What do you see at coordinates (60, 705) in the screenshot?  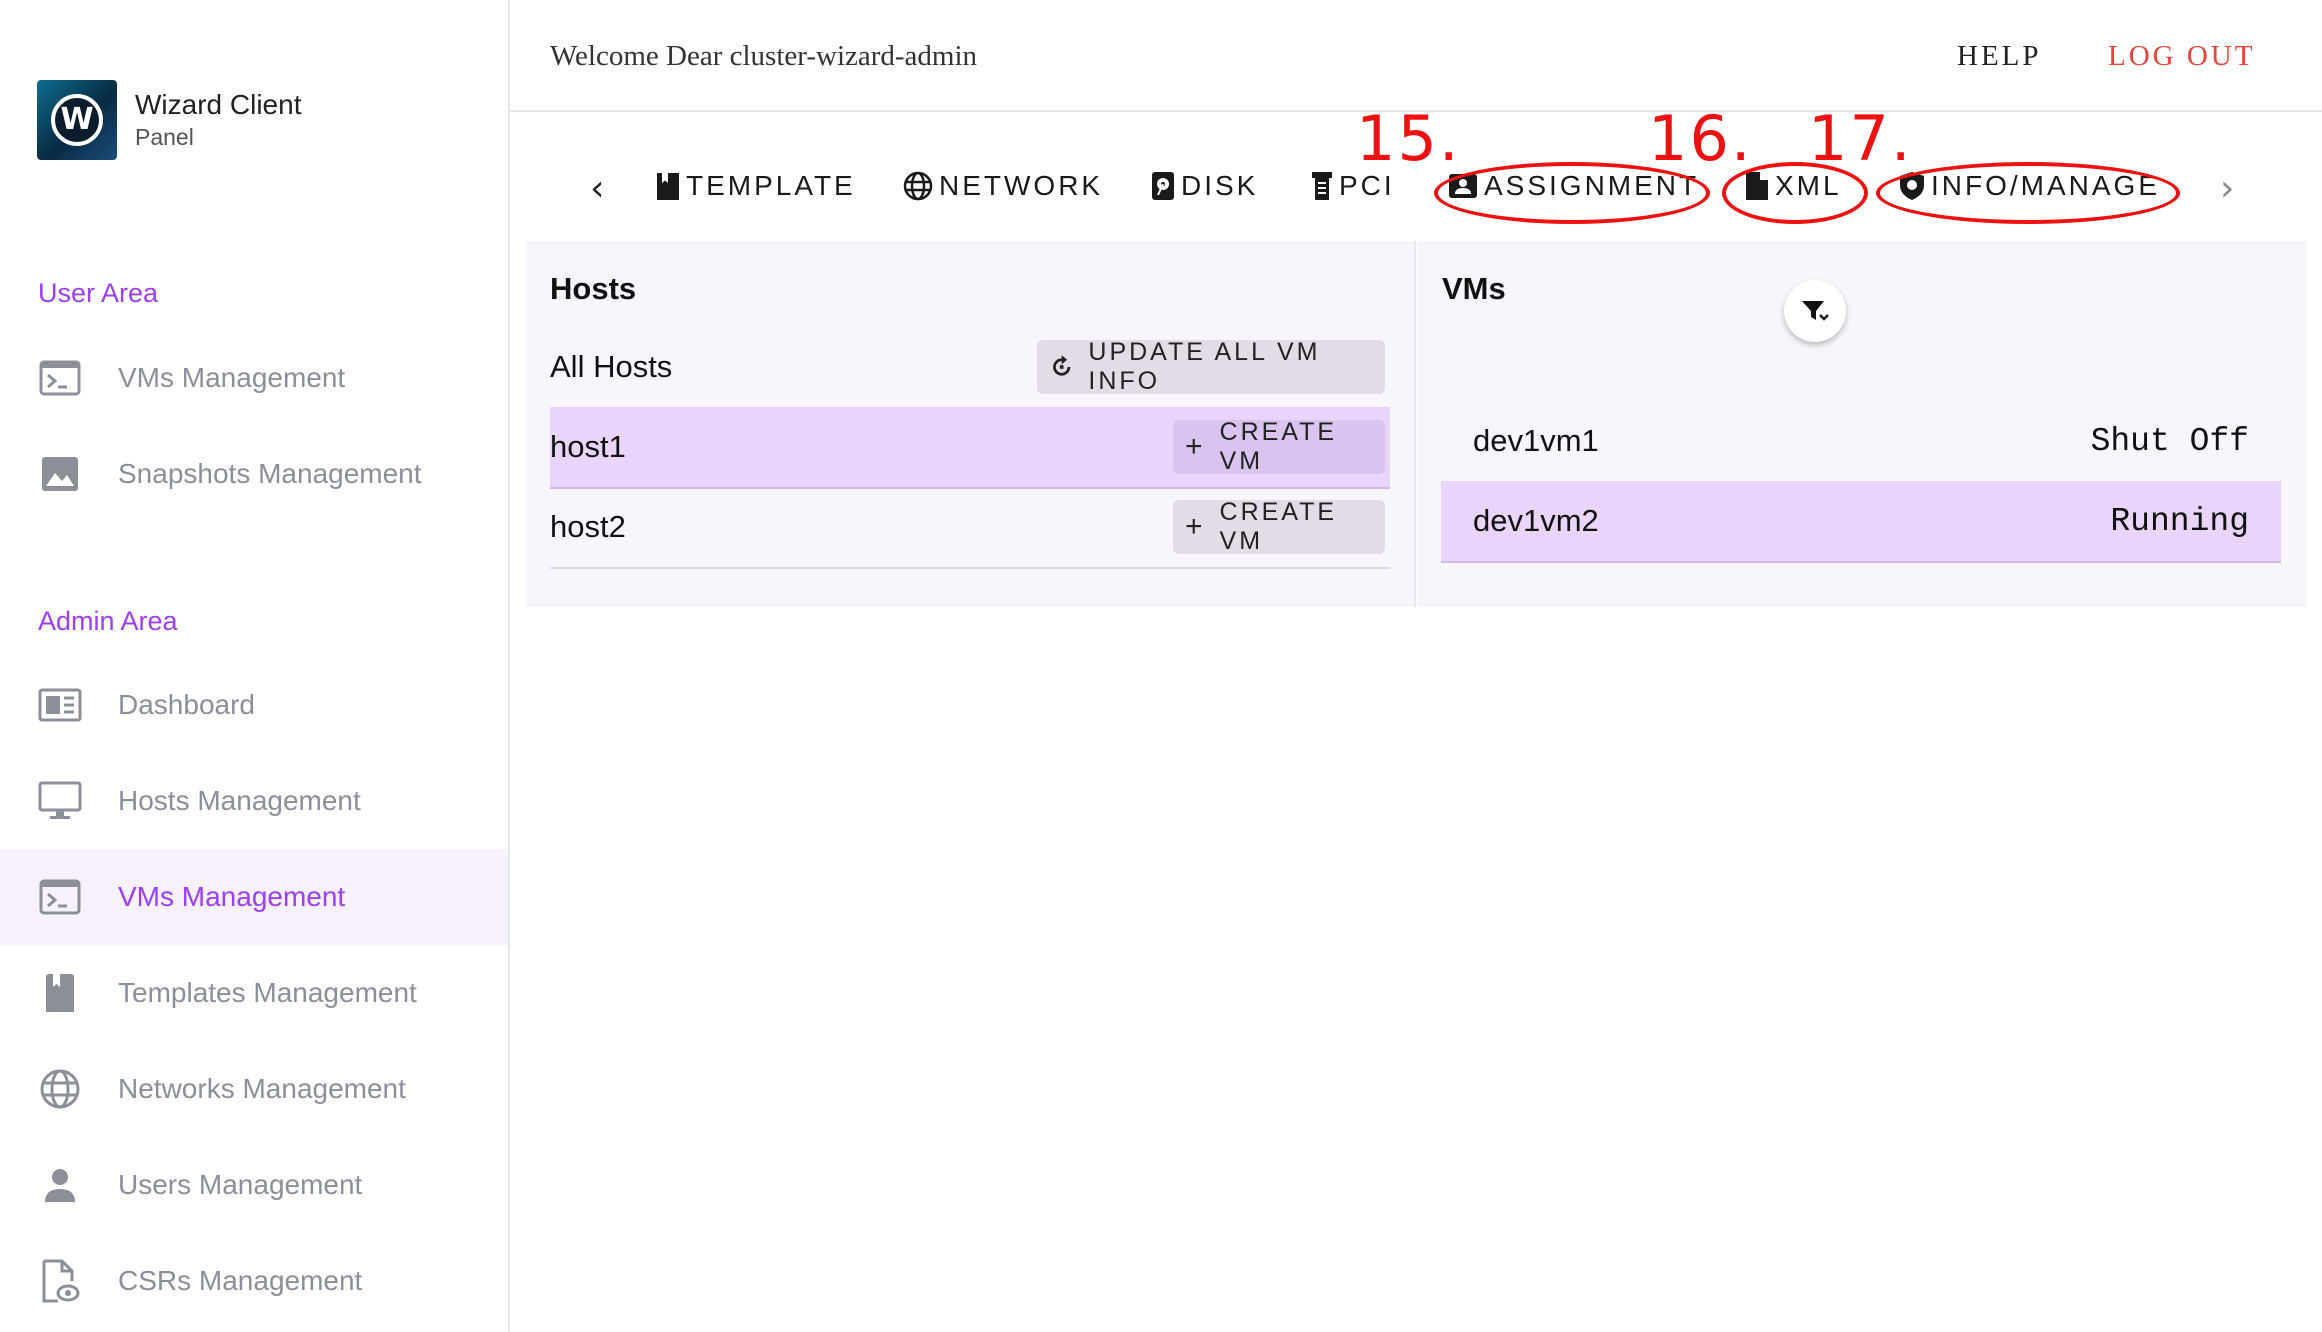 I see `dashboard-icon` at bounding box center [60, 705].